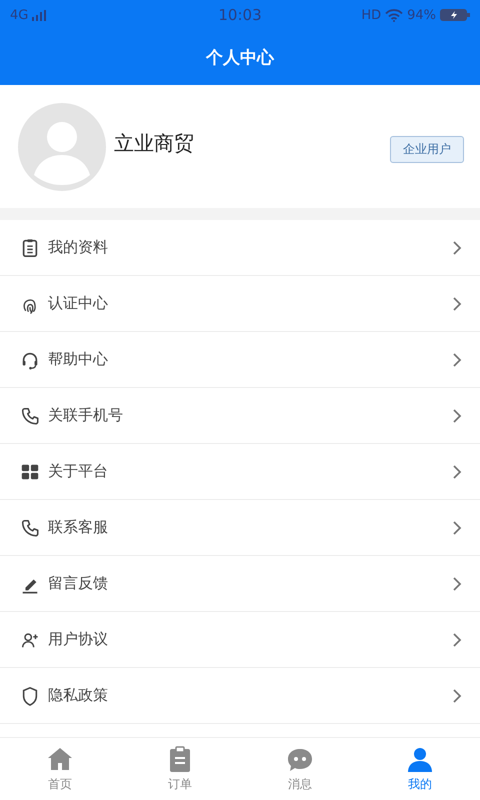 The height and width of the screenshot is (800, 480). I want to click on menu-item: 帮助中心, so click(240, 360).